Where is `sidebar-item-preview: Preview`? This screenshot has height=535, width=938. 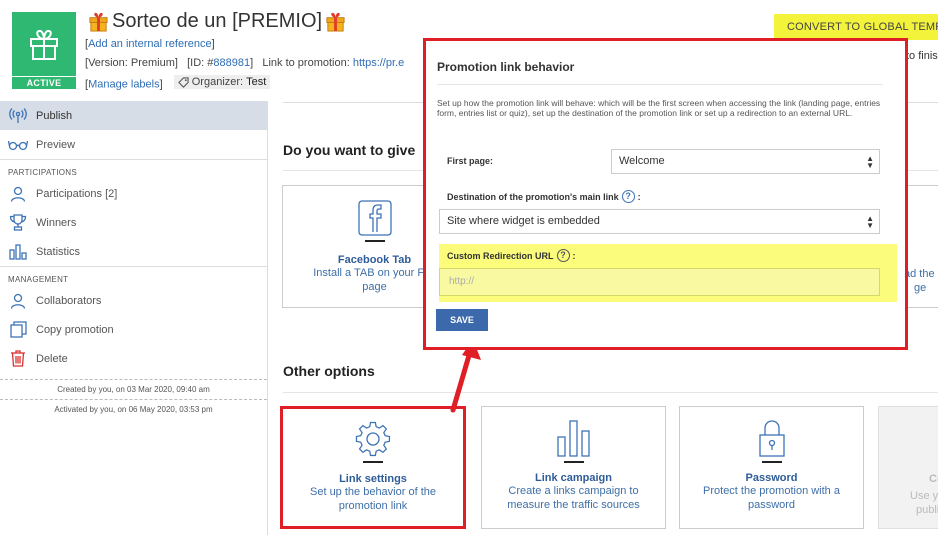
sidebar-item-preview: Preview is located at coordinates (133, 144).